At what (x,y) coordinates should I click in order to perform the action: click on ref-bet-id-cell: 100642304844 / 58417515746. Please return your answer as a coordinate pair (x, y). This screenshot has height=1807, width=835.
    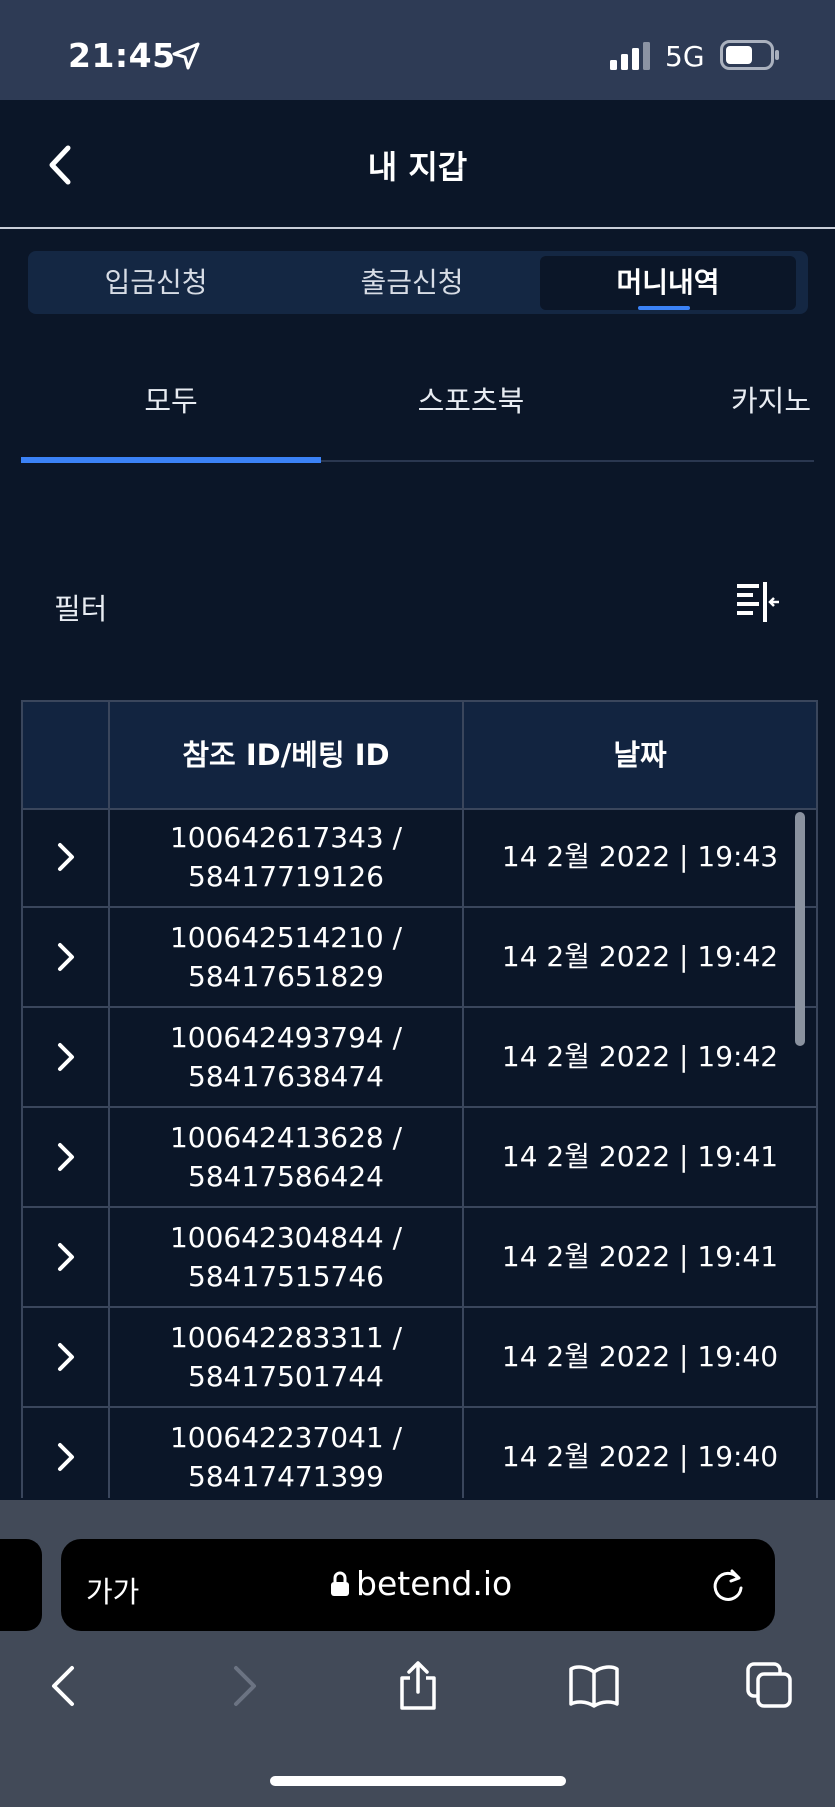
    Looking at the image, I should click on (286, 1257).